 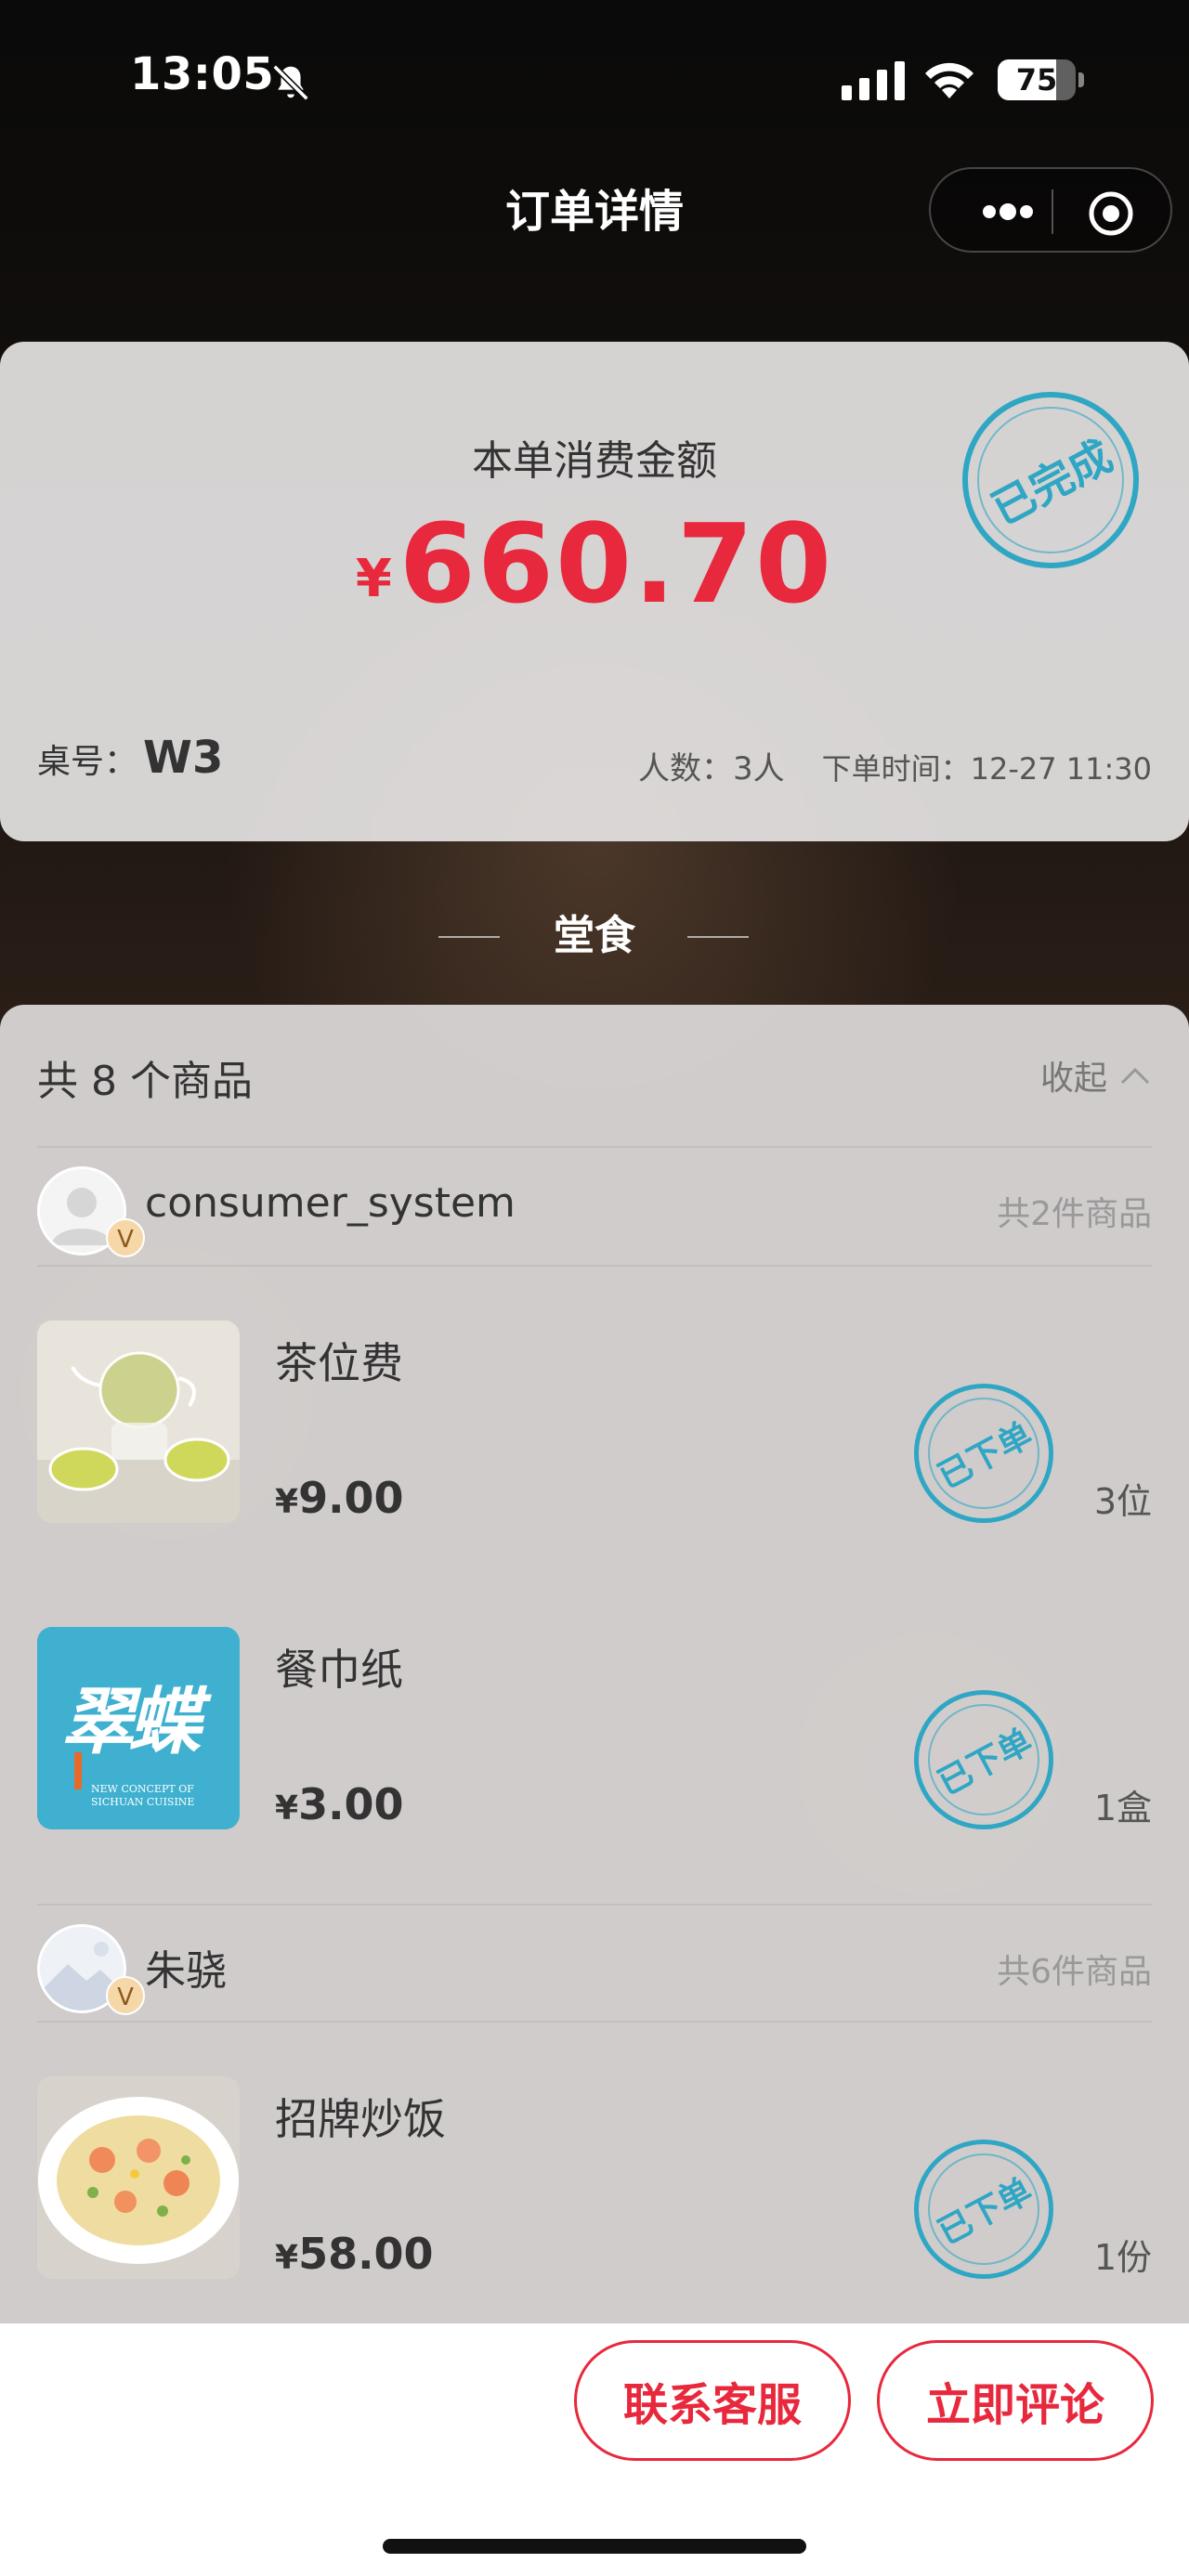 What do you see at coordinates (711, 768) in the screenshot?
I see `people-count: 人数：3人` at bounding box center [711, 768].